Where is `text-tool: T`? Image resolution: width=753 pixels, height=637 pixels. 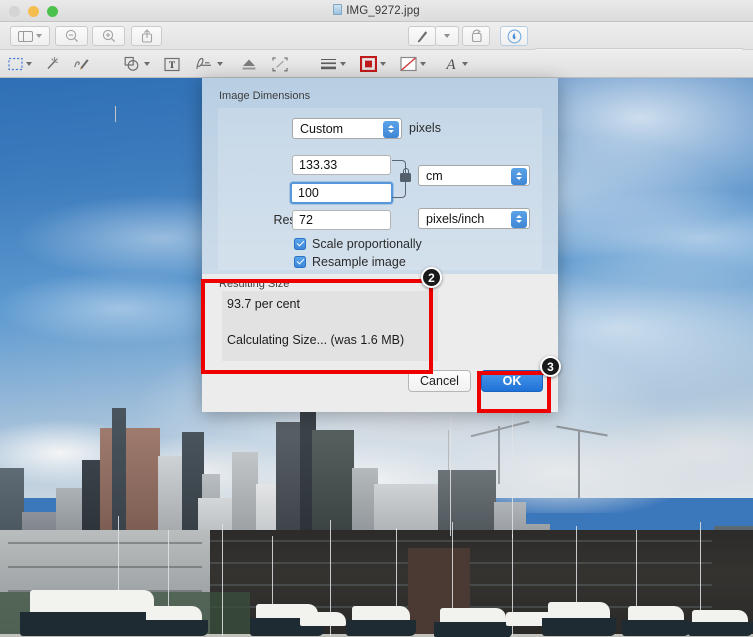 text-tool: T is located at coordinates (172, 64).